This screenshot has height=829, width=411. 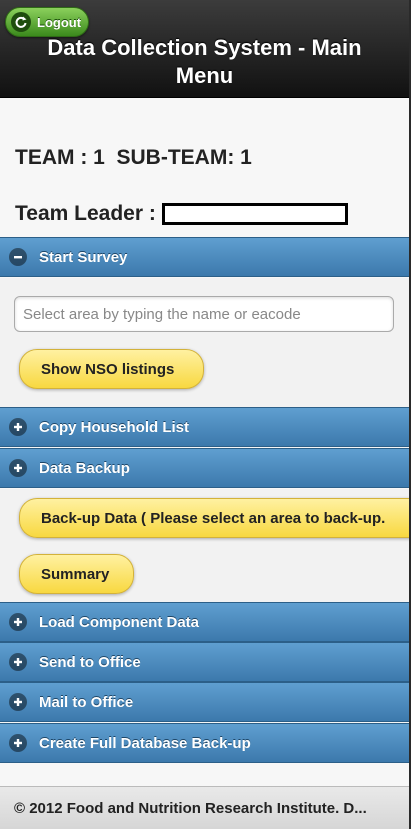 What do you see at coordinates (133, 157) in the screenshot?
I see `team-info: TEAM : 1 SUB-TEAM: 1` at bounding box center [133, 157].